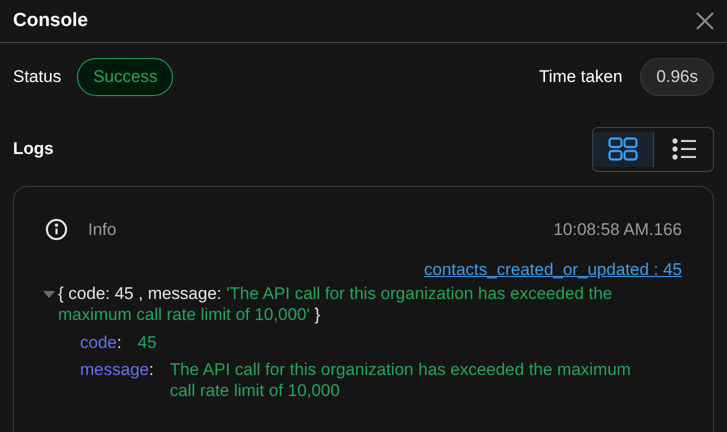 The height and width of the screenshot is (432, 727). What do you see at coordinates (125, 77) in the screenshot?
I see `status-badge: Success` at bounding box center [125, 77].